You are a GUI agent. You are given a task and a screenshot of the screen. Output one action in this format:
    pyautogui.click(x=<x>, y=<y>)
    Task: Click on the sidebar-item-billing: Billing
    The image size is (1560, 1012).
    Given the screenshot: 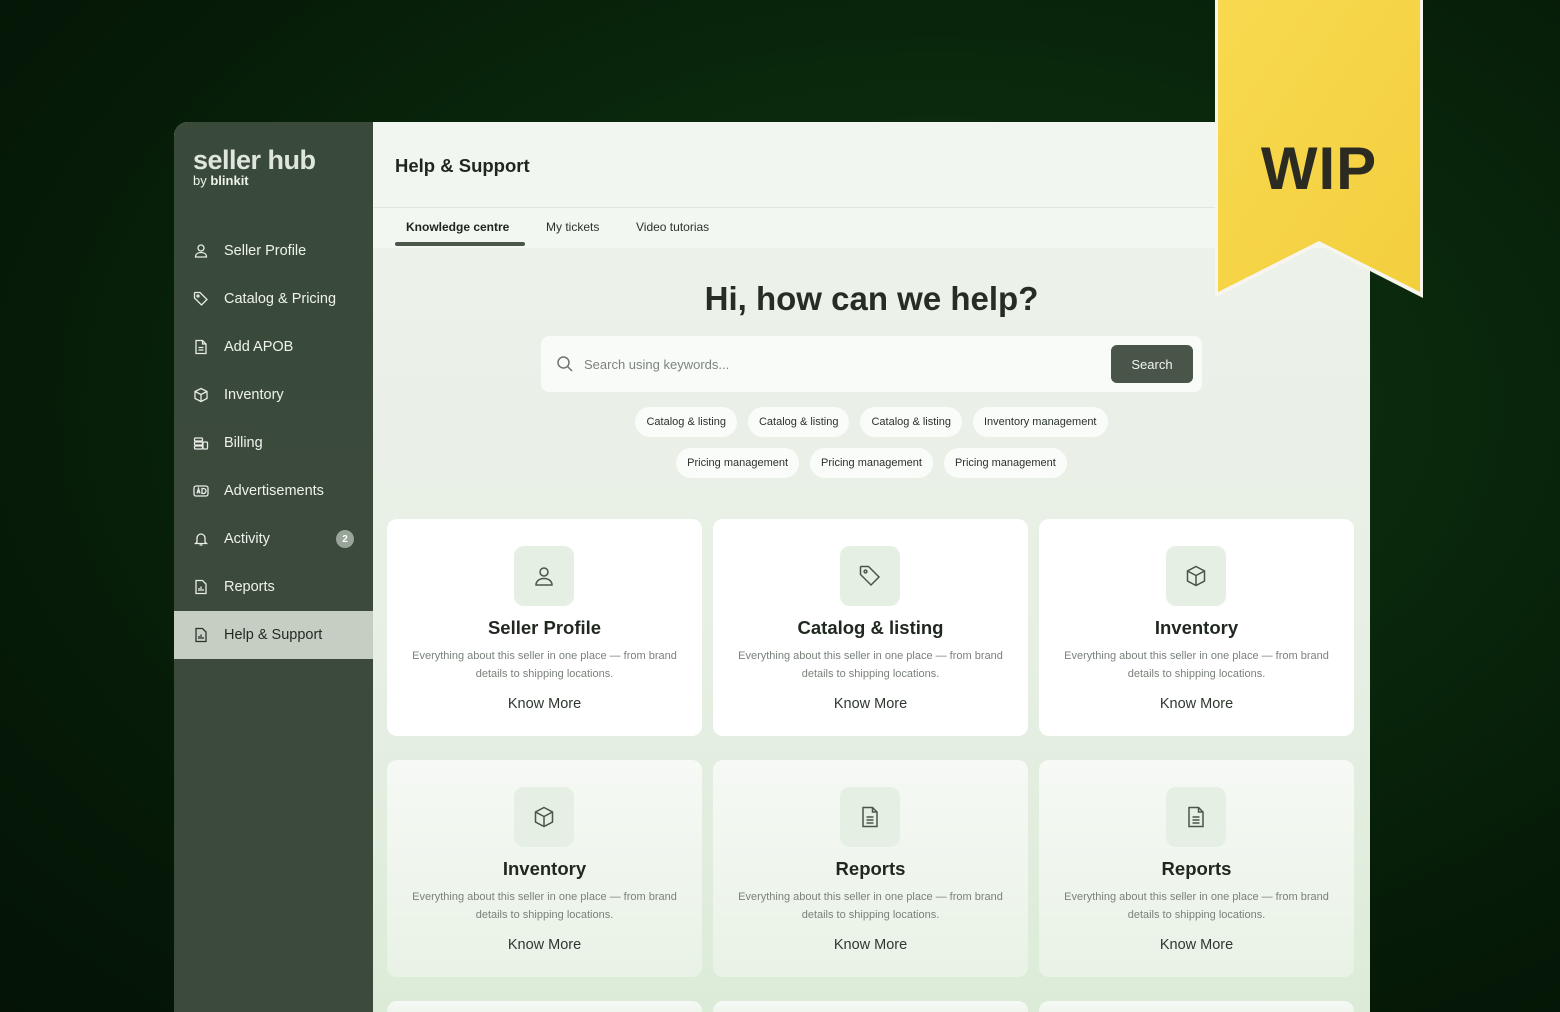 What is the action you would take?
    pyautogui.click(x=273, y=443)
    